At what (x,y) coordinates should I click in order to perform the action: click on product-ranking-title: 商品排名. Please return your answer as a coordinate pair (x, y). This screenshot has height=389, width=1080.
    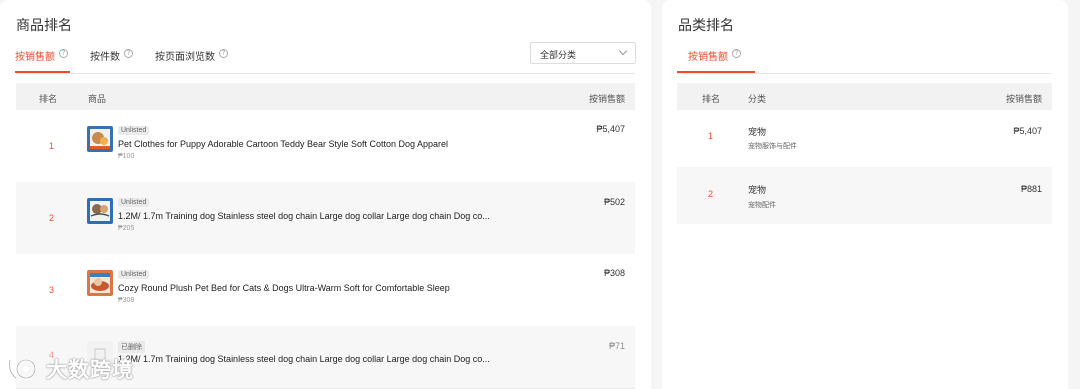
    Looking at the image, I should click on (44, 25).